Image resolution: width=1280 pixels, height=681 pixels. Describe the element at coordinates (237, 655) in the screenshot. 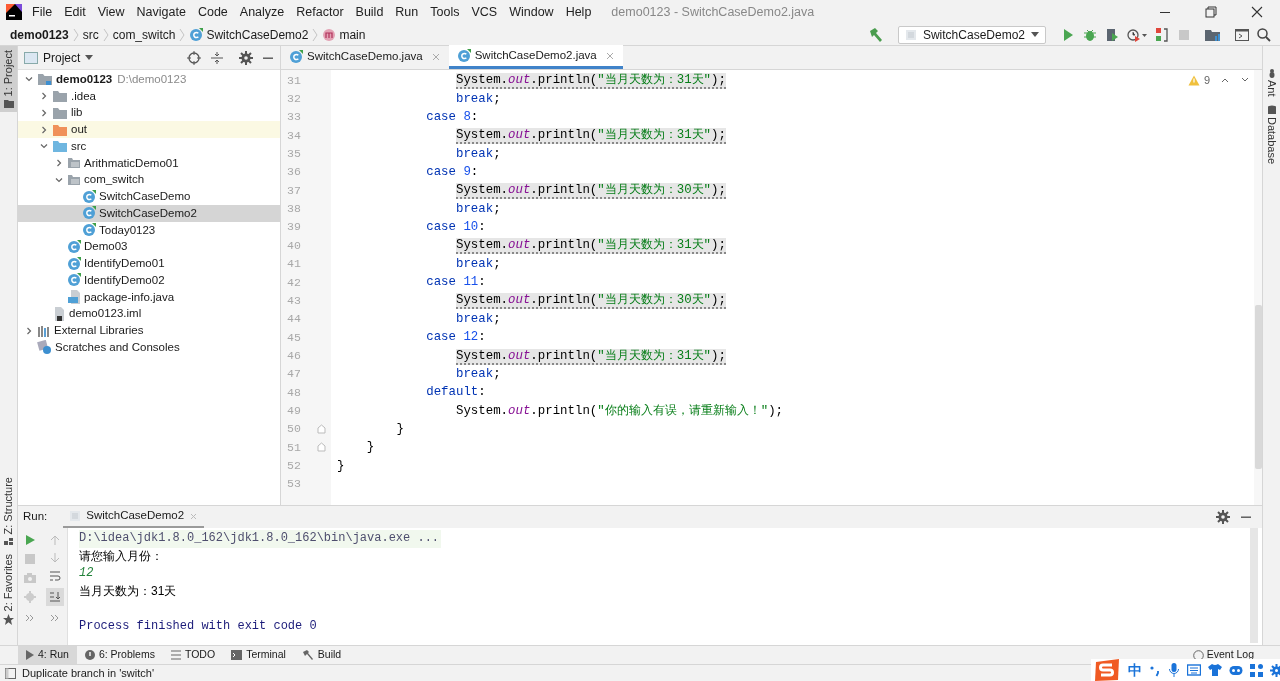

I see `terminal-icon` at that location.